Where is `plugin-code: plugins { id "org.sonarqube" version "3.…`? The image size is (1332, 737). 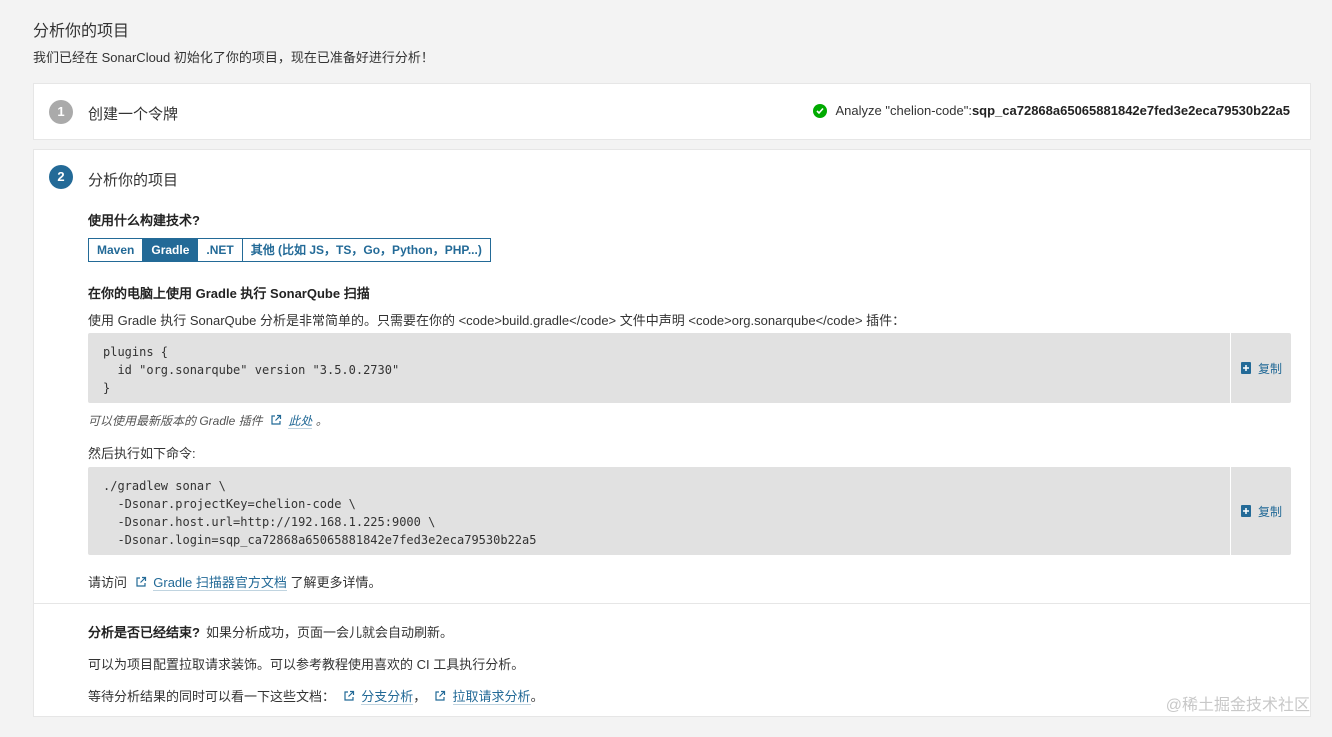 plugin-code: plugins { id "org.sonarqube" version "3.… is located at coordinates (251, 370).